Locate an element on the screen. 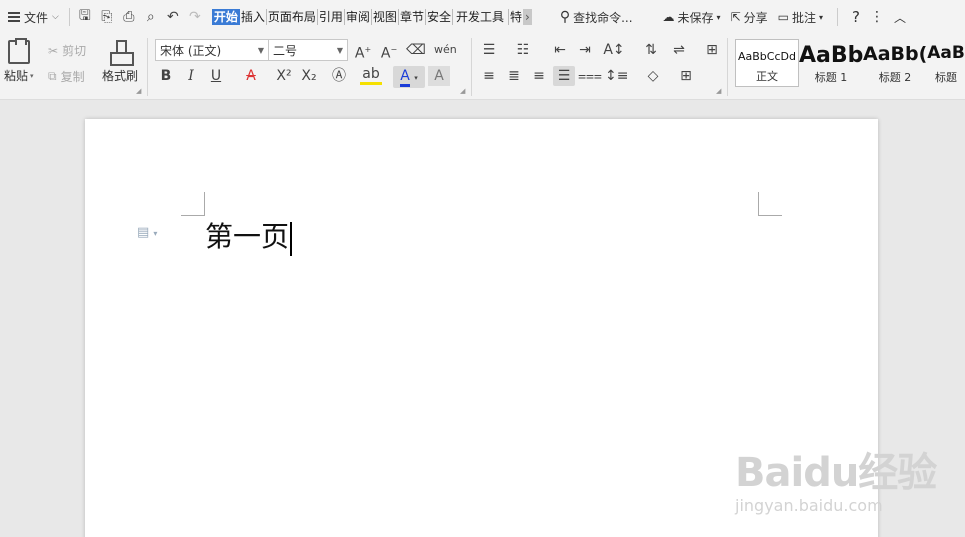  unsaved-status-button: ☁ 未保存 ▾ is located at coordinates (692, 17).